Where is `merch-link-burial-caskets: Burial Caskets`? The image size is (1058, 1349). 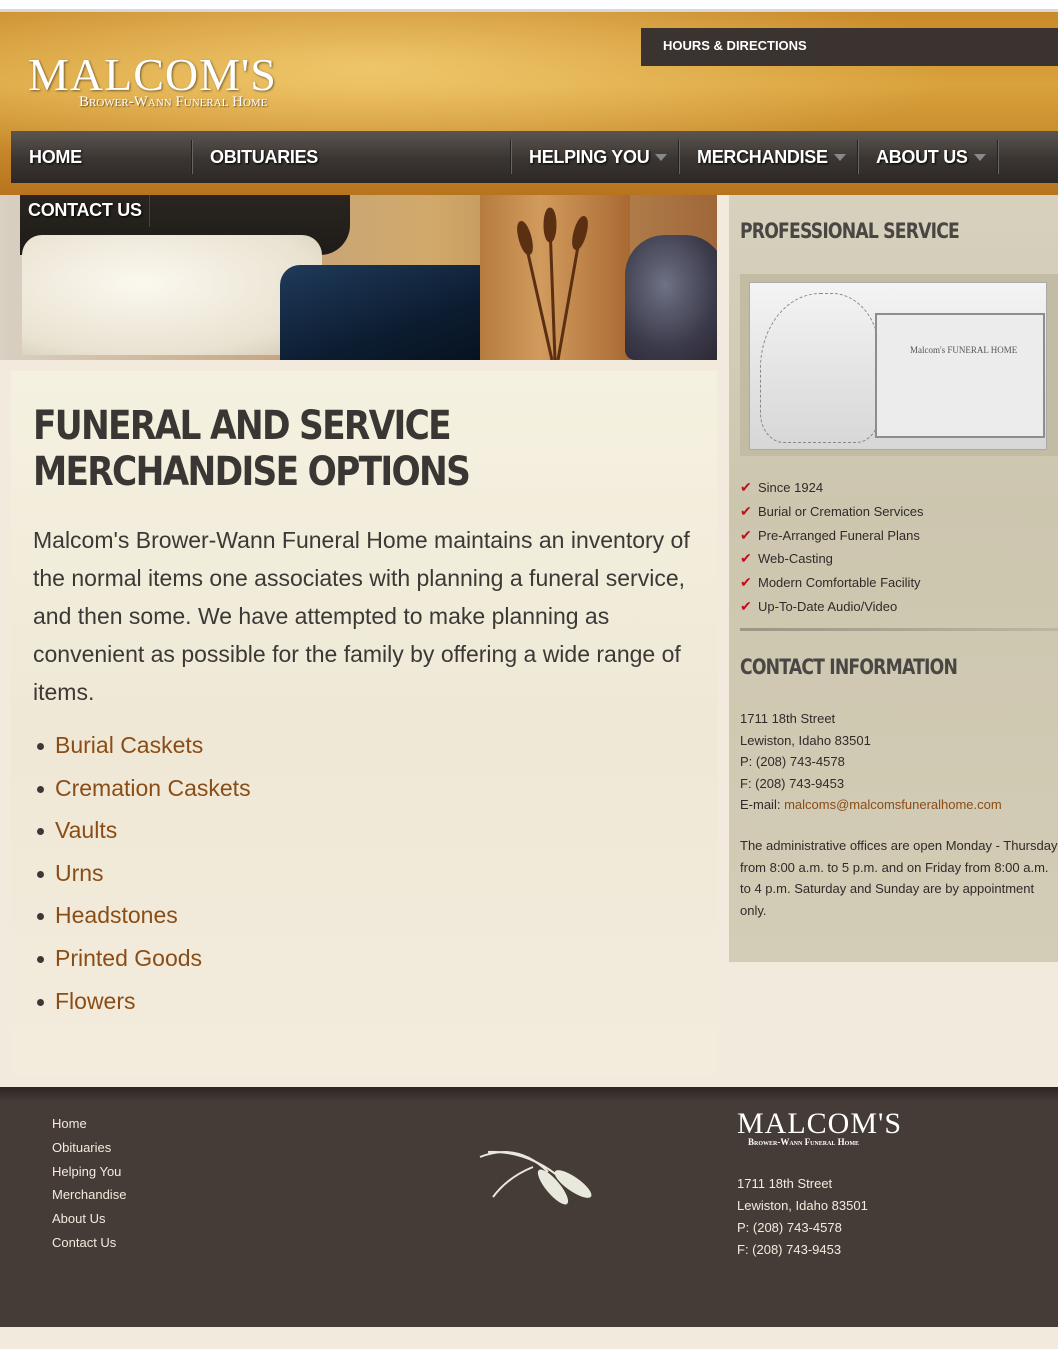 merch-link-burial-caskets: Burial Caskets is located at coordinates (142, 745).